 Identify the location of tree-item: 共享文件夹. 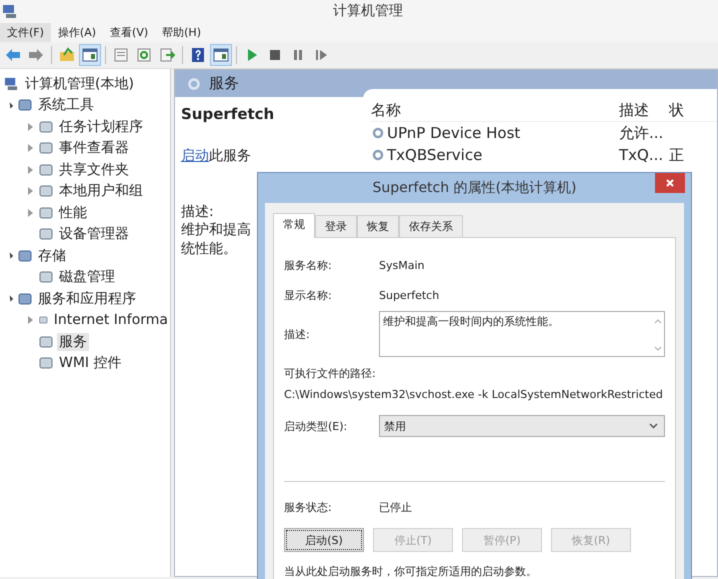
(94, 169).